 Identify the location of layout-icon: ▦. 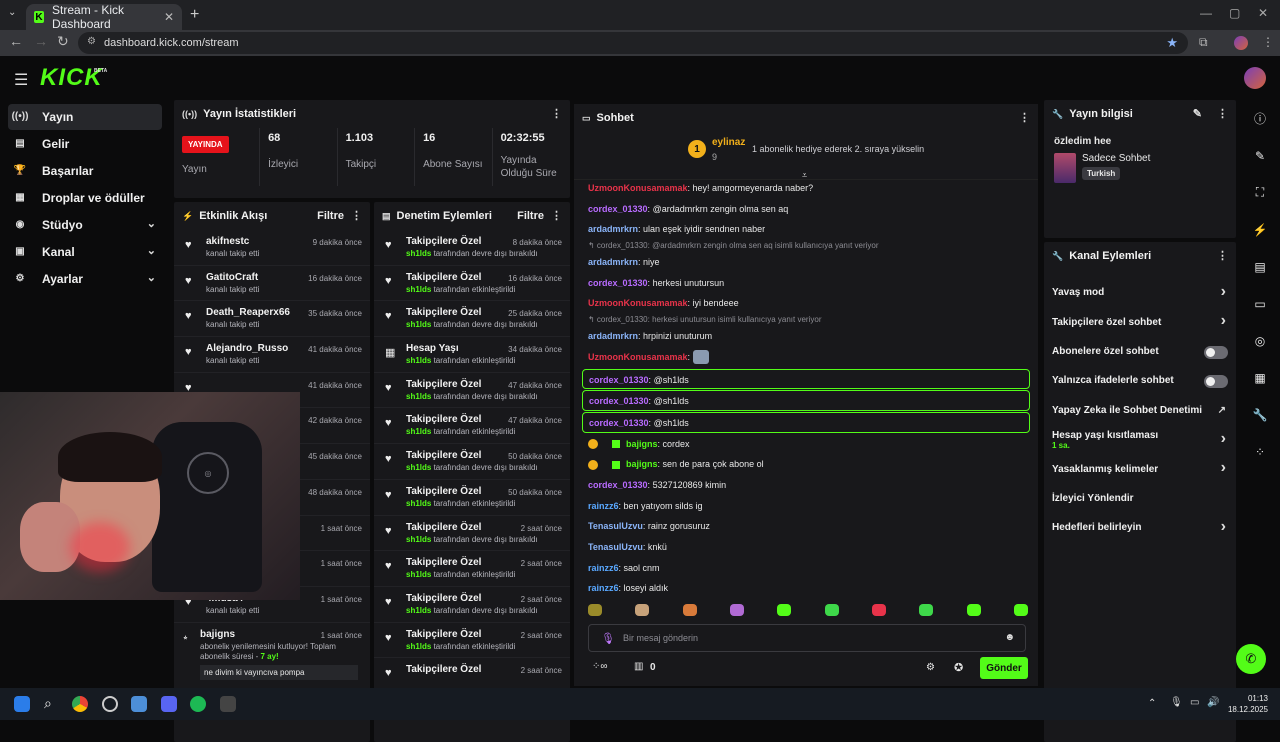
(1260, 377).